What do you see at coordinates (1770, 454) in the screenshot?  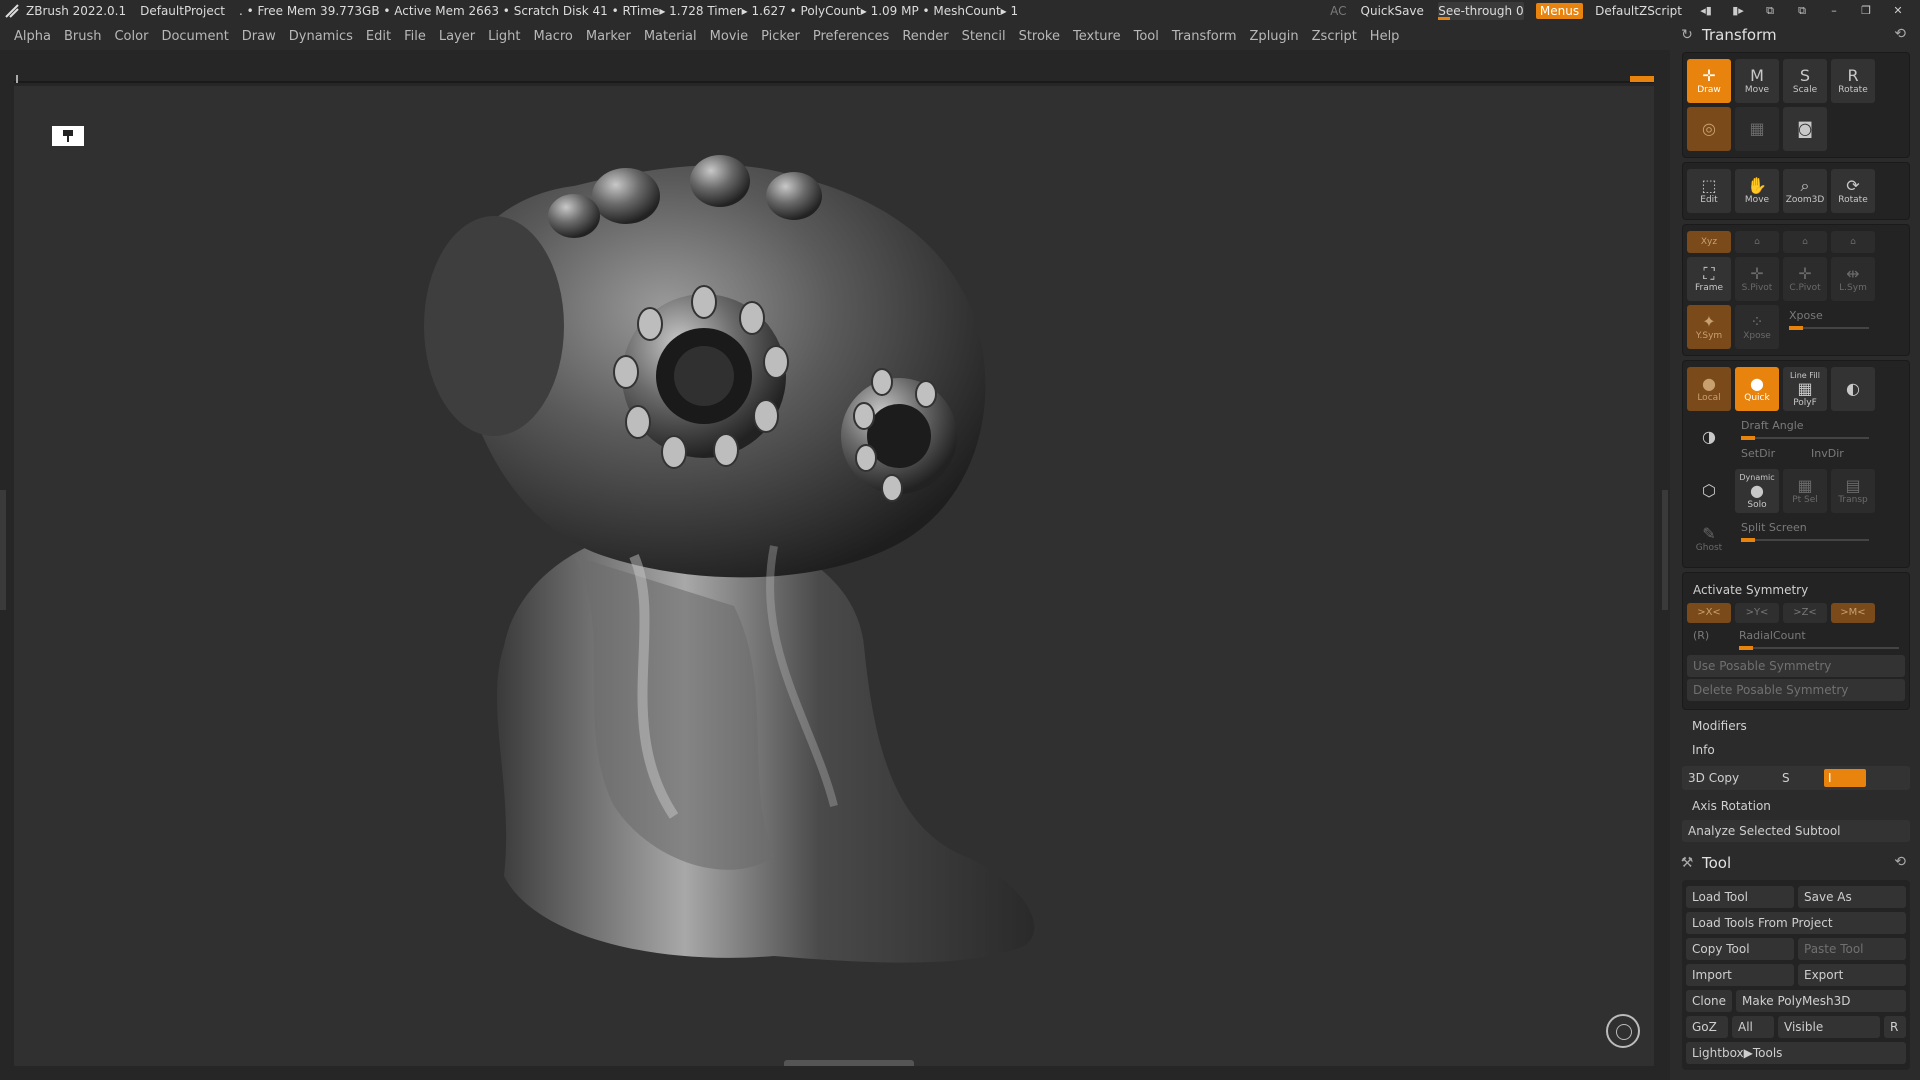 I see `setdir-button: SetDir` at bounding box center [1770, 454].